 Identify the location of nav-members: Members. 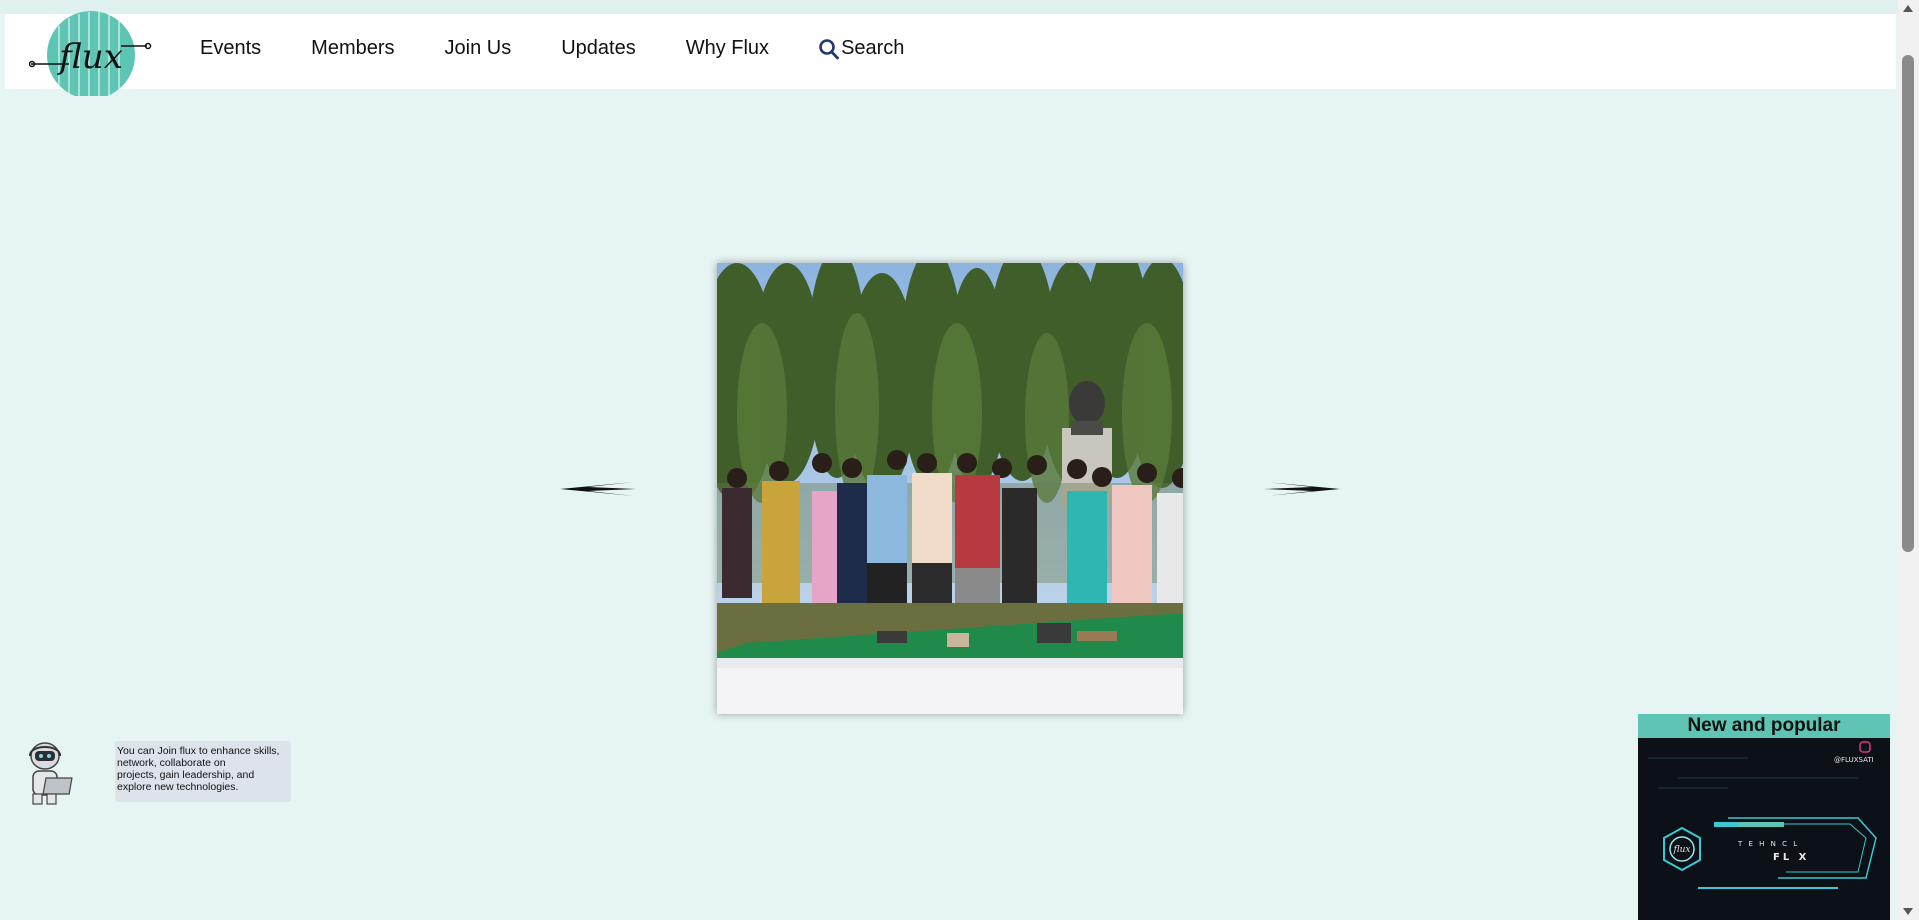
(352, 48).